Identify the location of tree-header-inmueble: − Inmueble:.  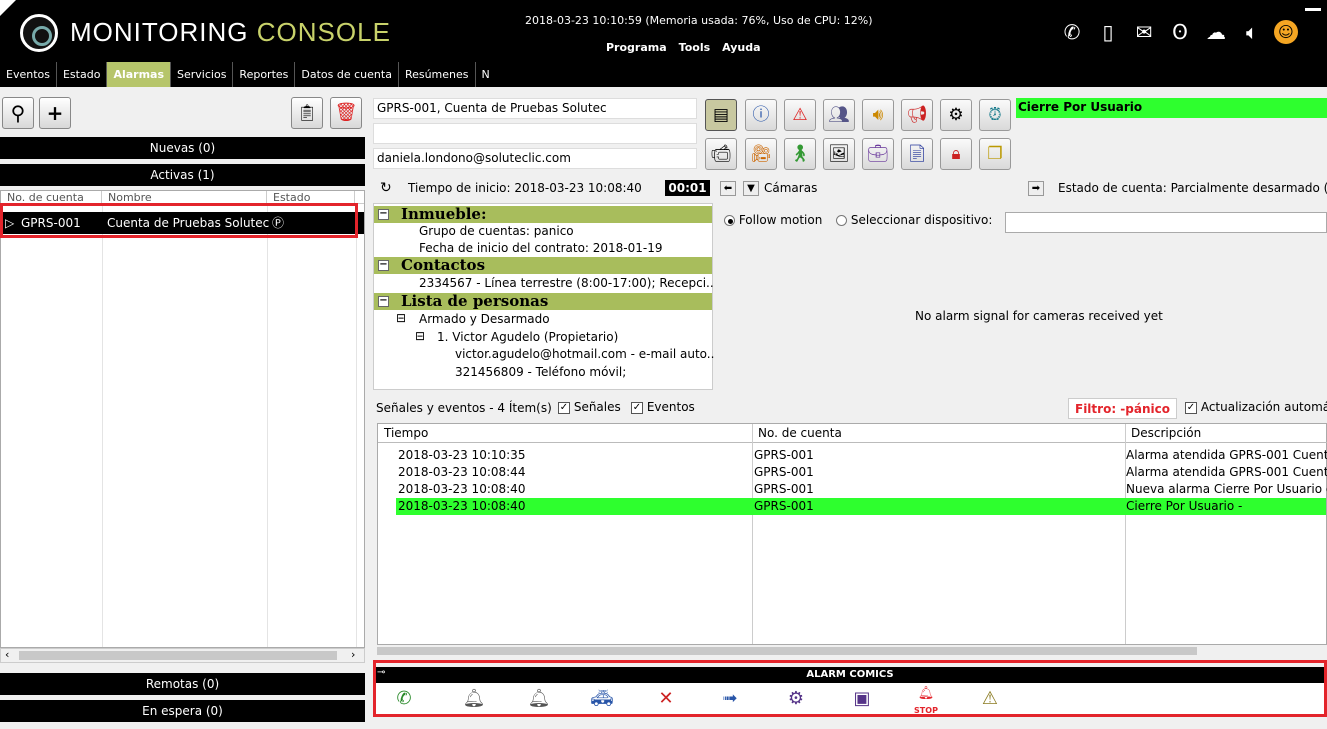
(543, 214).